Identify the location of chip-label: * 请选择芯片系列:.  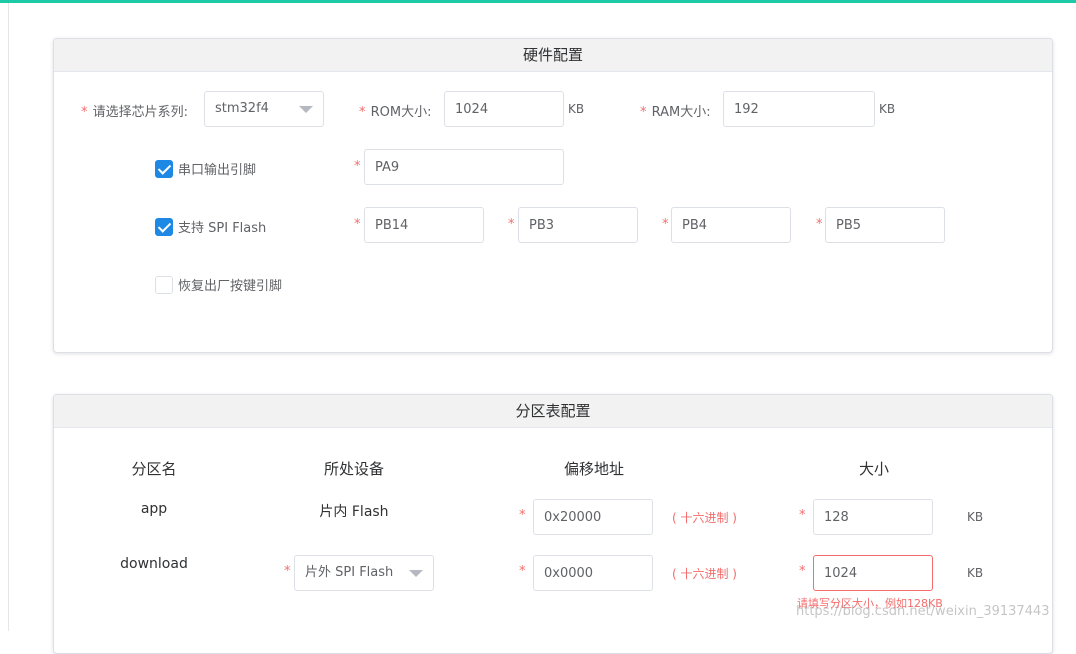
(134, 112).